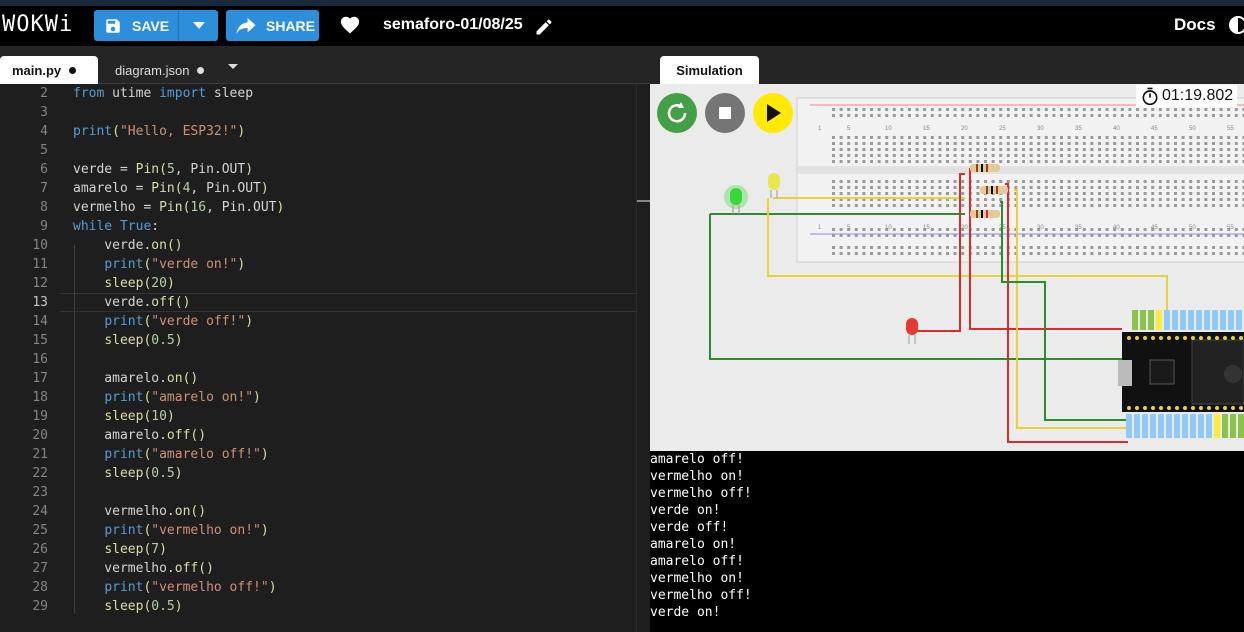 The image size is (1244, 632). What do you see at coordinates (318, 359) in the screenshot?
I see `code-line: 16` at bounding box center [318, 359].